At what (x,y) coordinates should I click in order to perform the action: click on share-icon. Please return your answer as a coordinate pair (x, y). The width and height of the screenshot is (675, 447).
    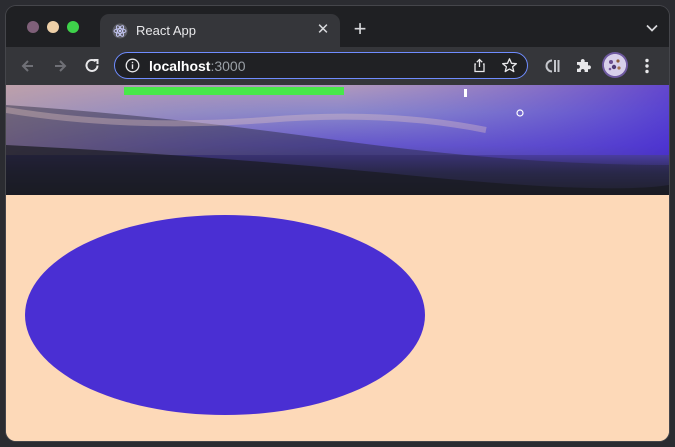
    Looking at the image, I should click on (479, 65).